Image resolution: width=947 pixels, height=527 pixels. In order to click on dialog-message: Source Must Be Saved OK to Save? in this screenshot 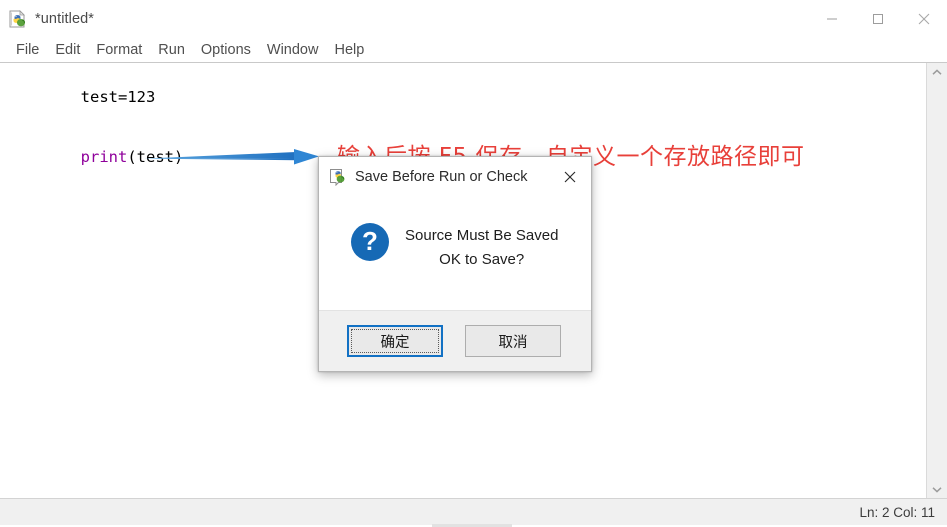, I will do `click(481, 247)`.